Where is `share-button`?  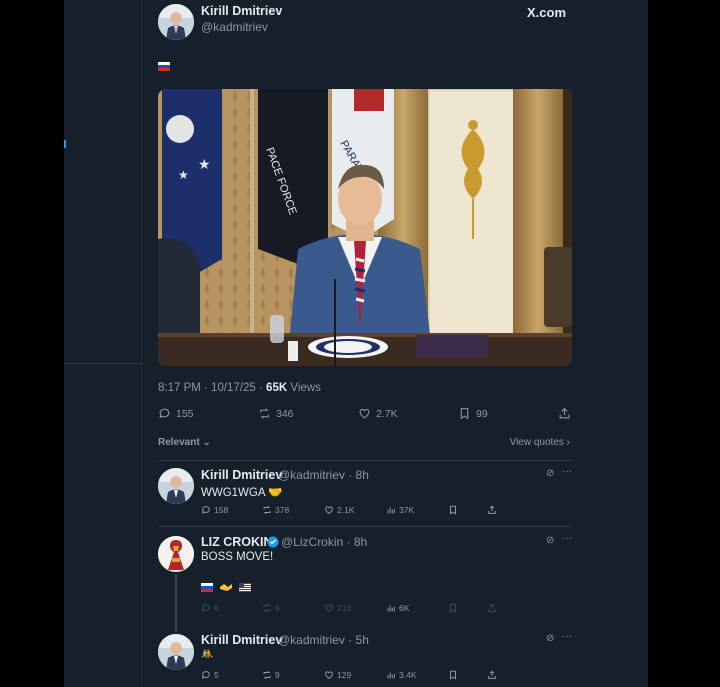 share-button is located at coordinates (564, 413).